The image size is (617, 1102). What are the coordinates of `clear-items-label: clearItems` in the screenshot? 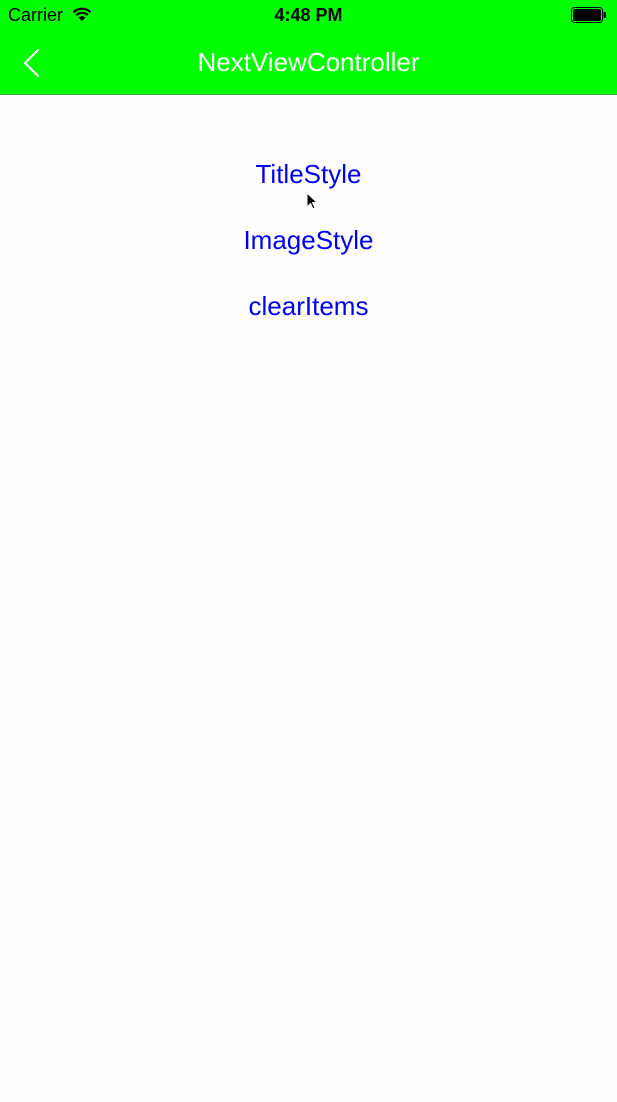 It's located at (308, 306).